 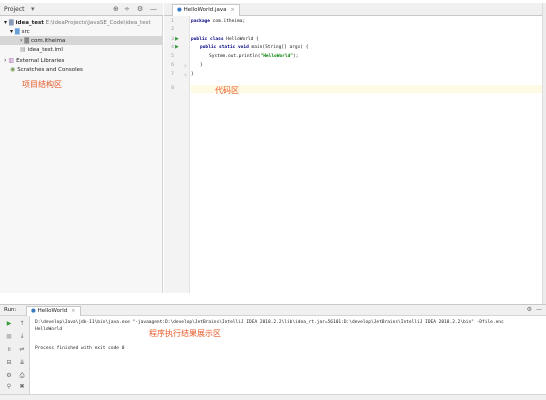 I want to click on tree-item-label: Scratches and Consoles, so click(x=50, y=70).